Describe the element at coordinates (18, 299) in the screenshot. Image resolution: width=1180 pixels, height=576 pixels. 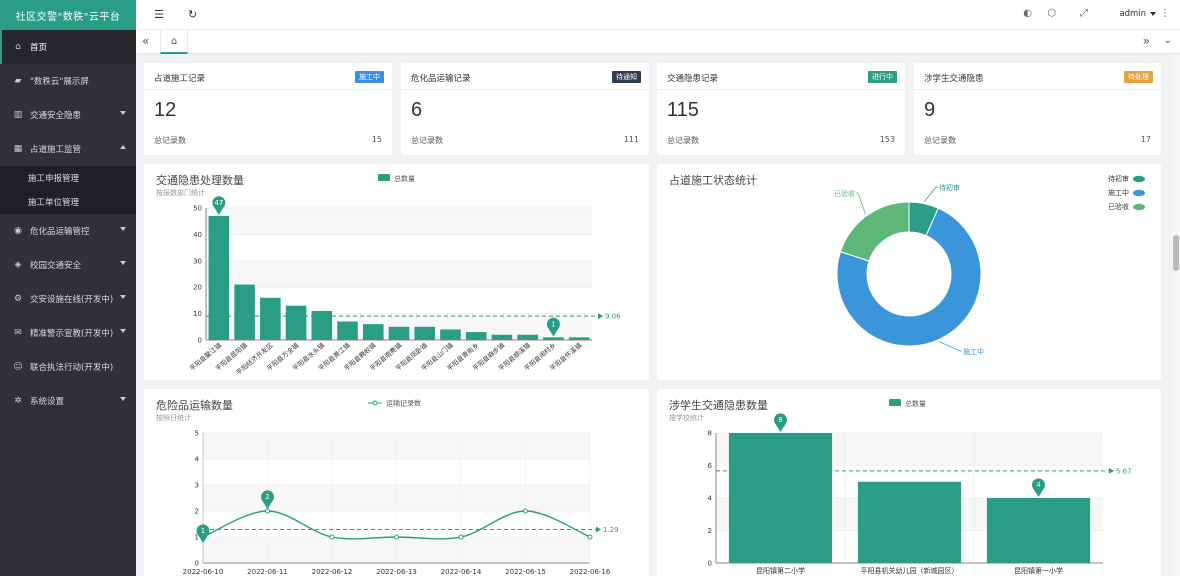
I see `settings-icon: ⚙` at that location.